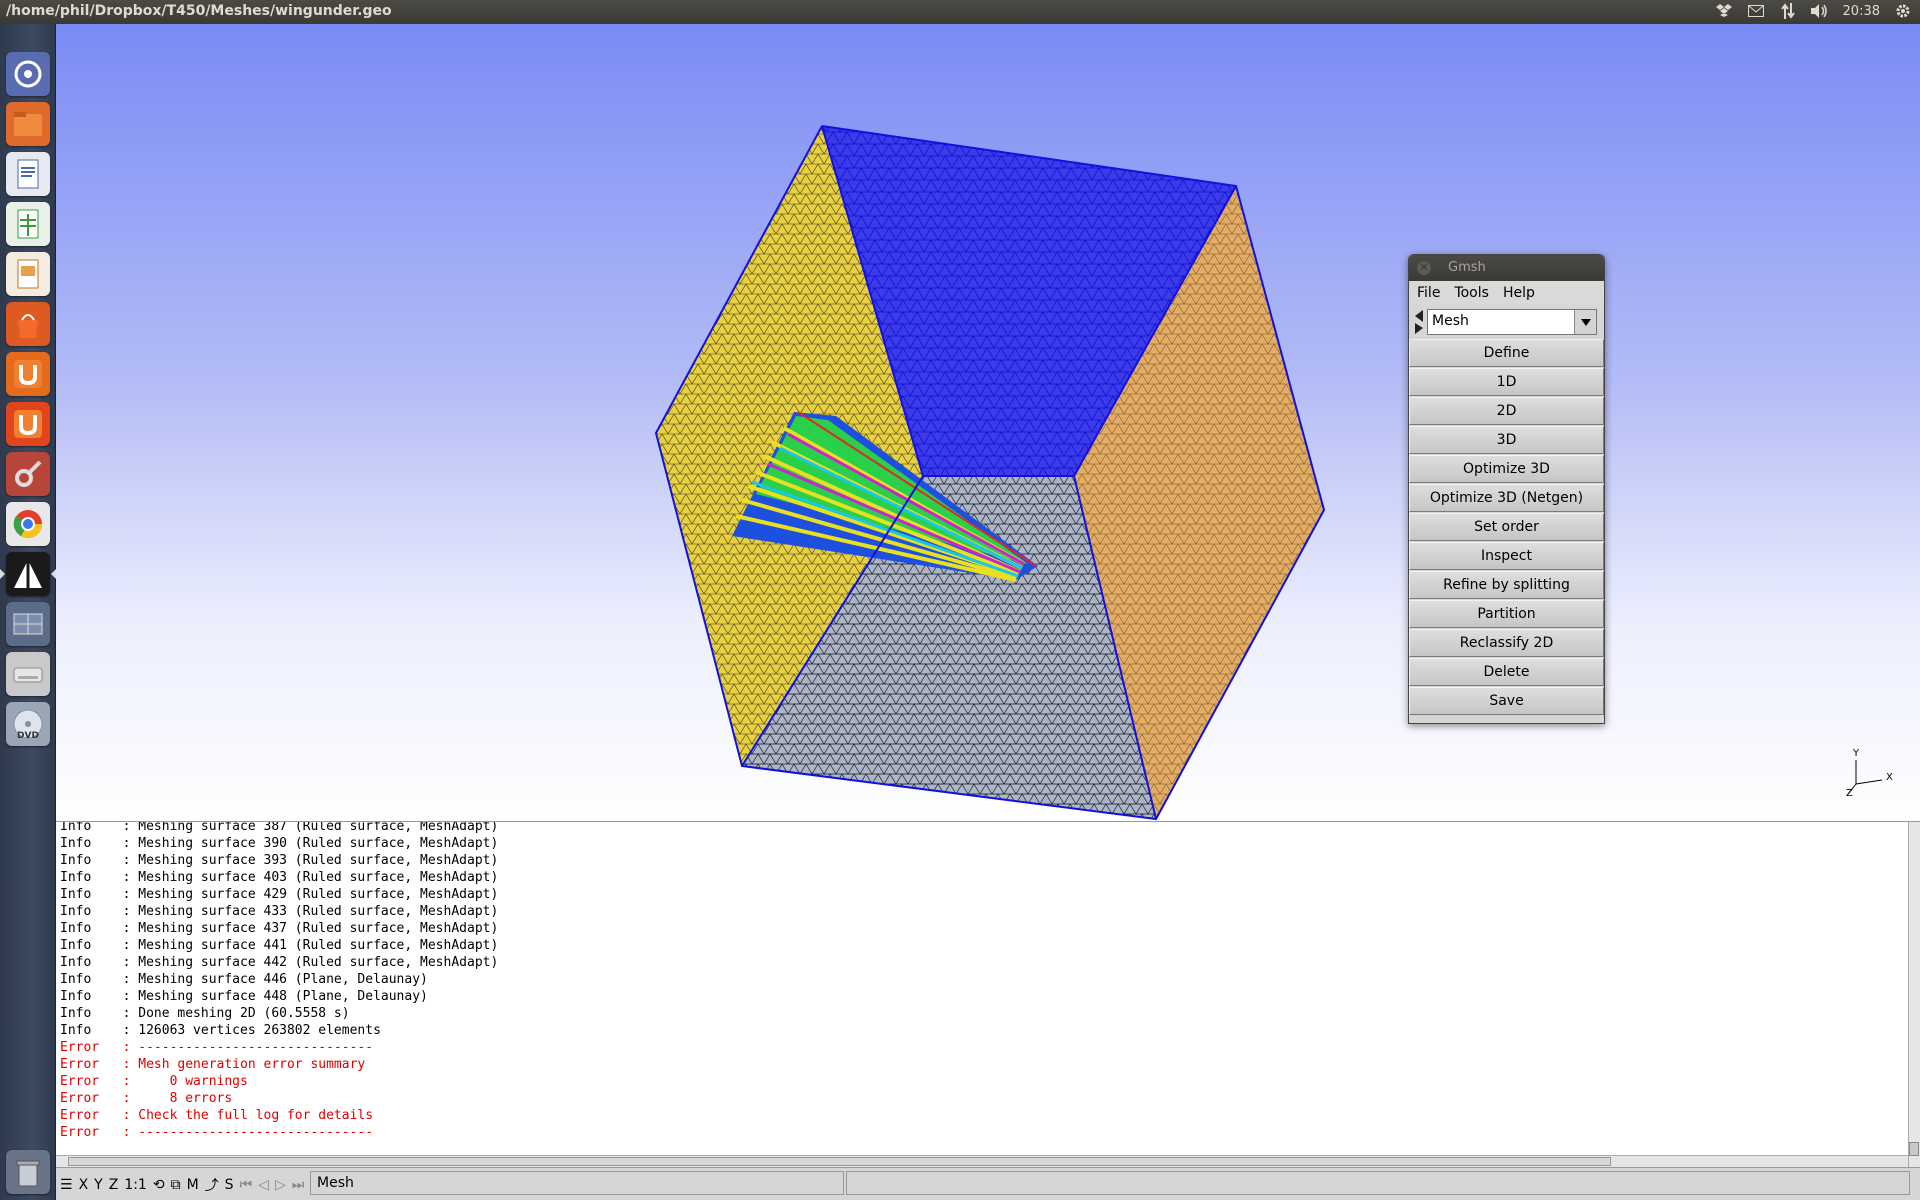  Describe the element at coordinates (28, 736) in the screenshot. I see `svg-text: DVD` at that location.